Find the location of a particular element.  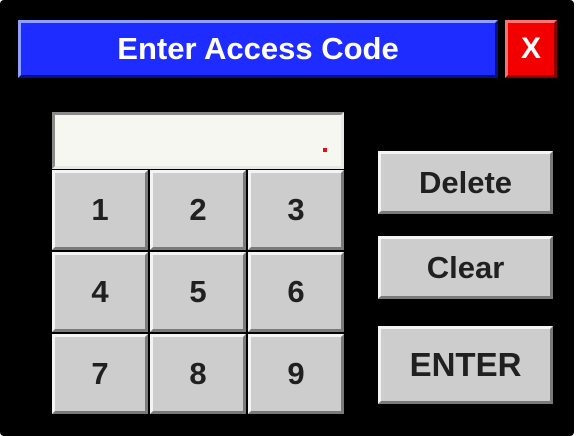

dialog-title: Enter Access Code is located at coordinates (258, 49).